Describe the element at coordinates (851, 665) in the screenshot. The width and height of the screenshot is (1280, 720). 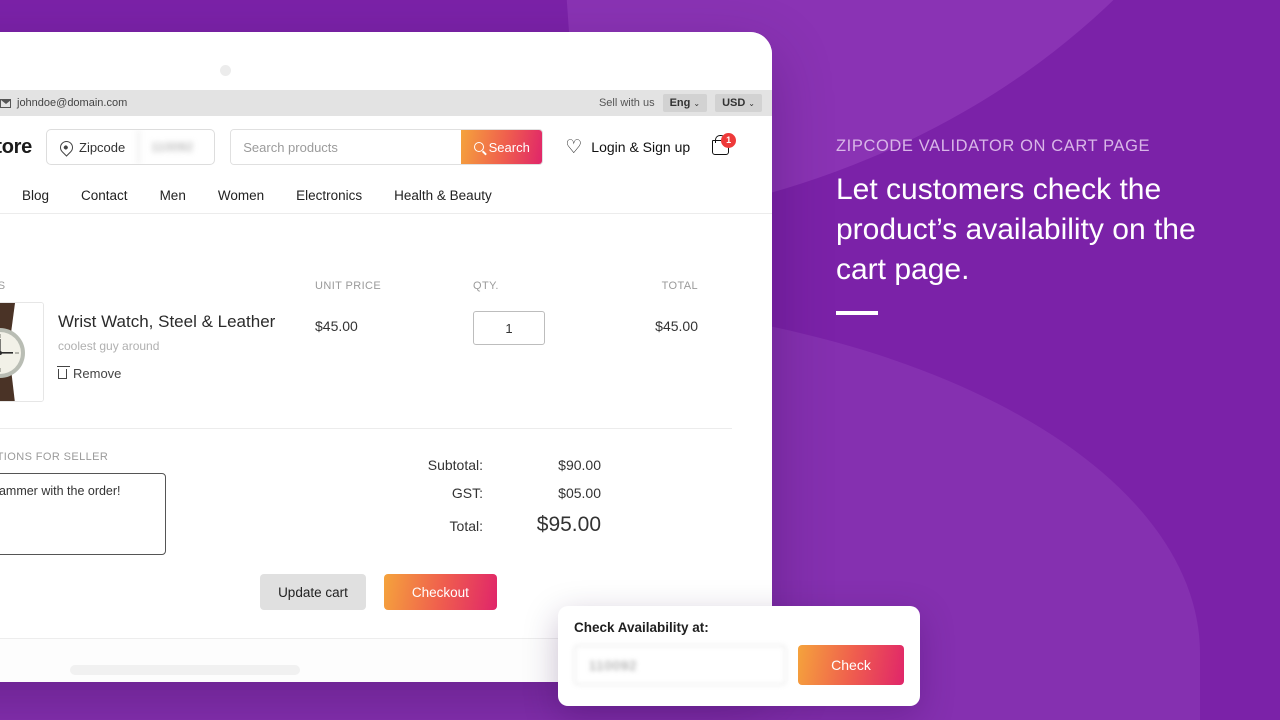
I see `check-availability-button: Check` at that location.